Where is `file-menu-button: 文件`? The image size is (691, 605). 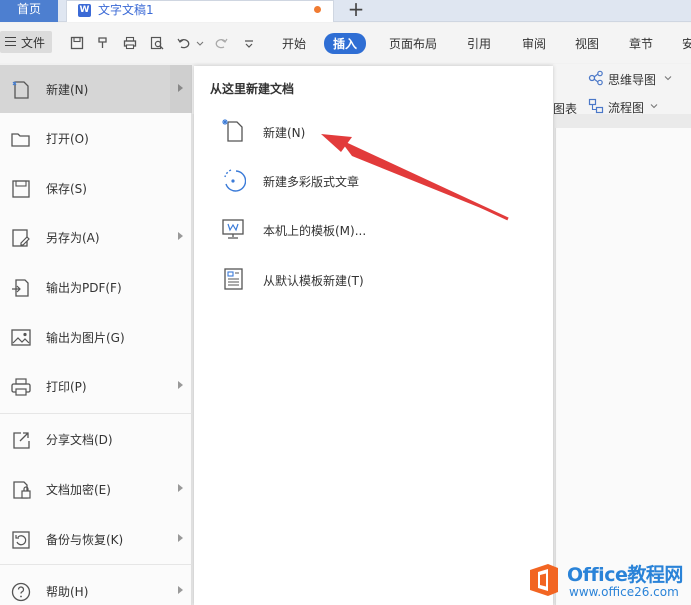
file-menu-button: 文件 is located at coordinates (26, 42).